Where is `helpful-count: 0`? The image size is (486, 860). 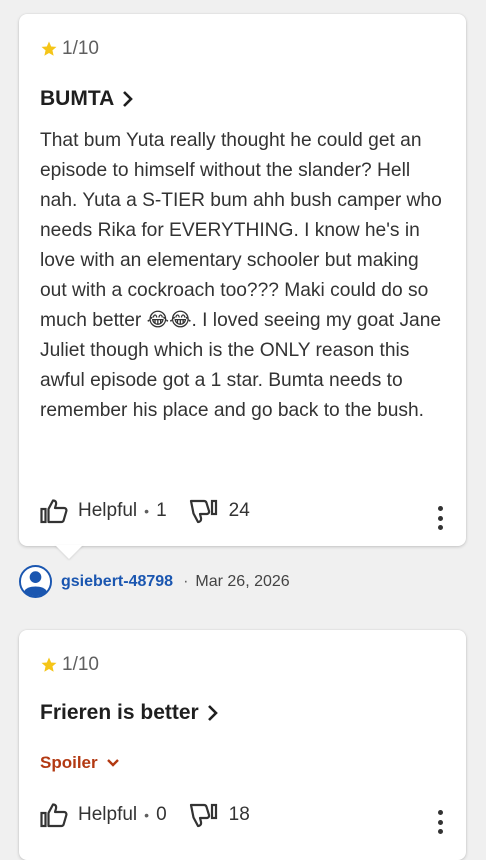
helpful-count: 0 is located at coordinates (161, 814).